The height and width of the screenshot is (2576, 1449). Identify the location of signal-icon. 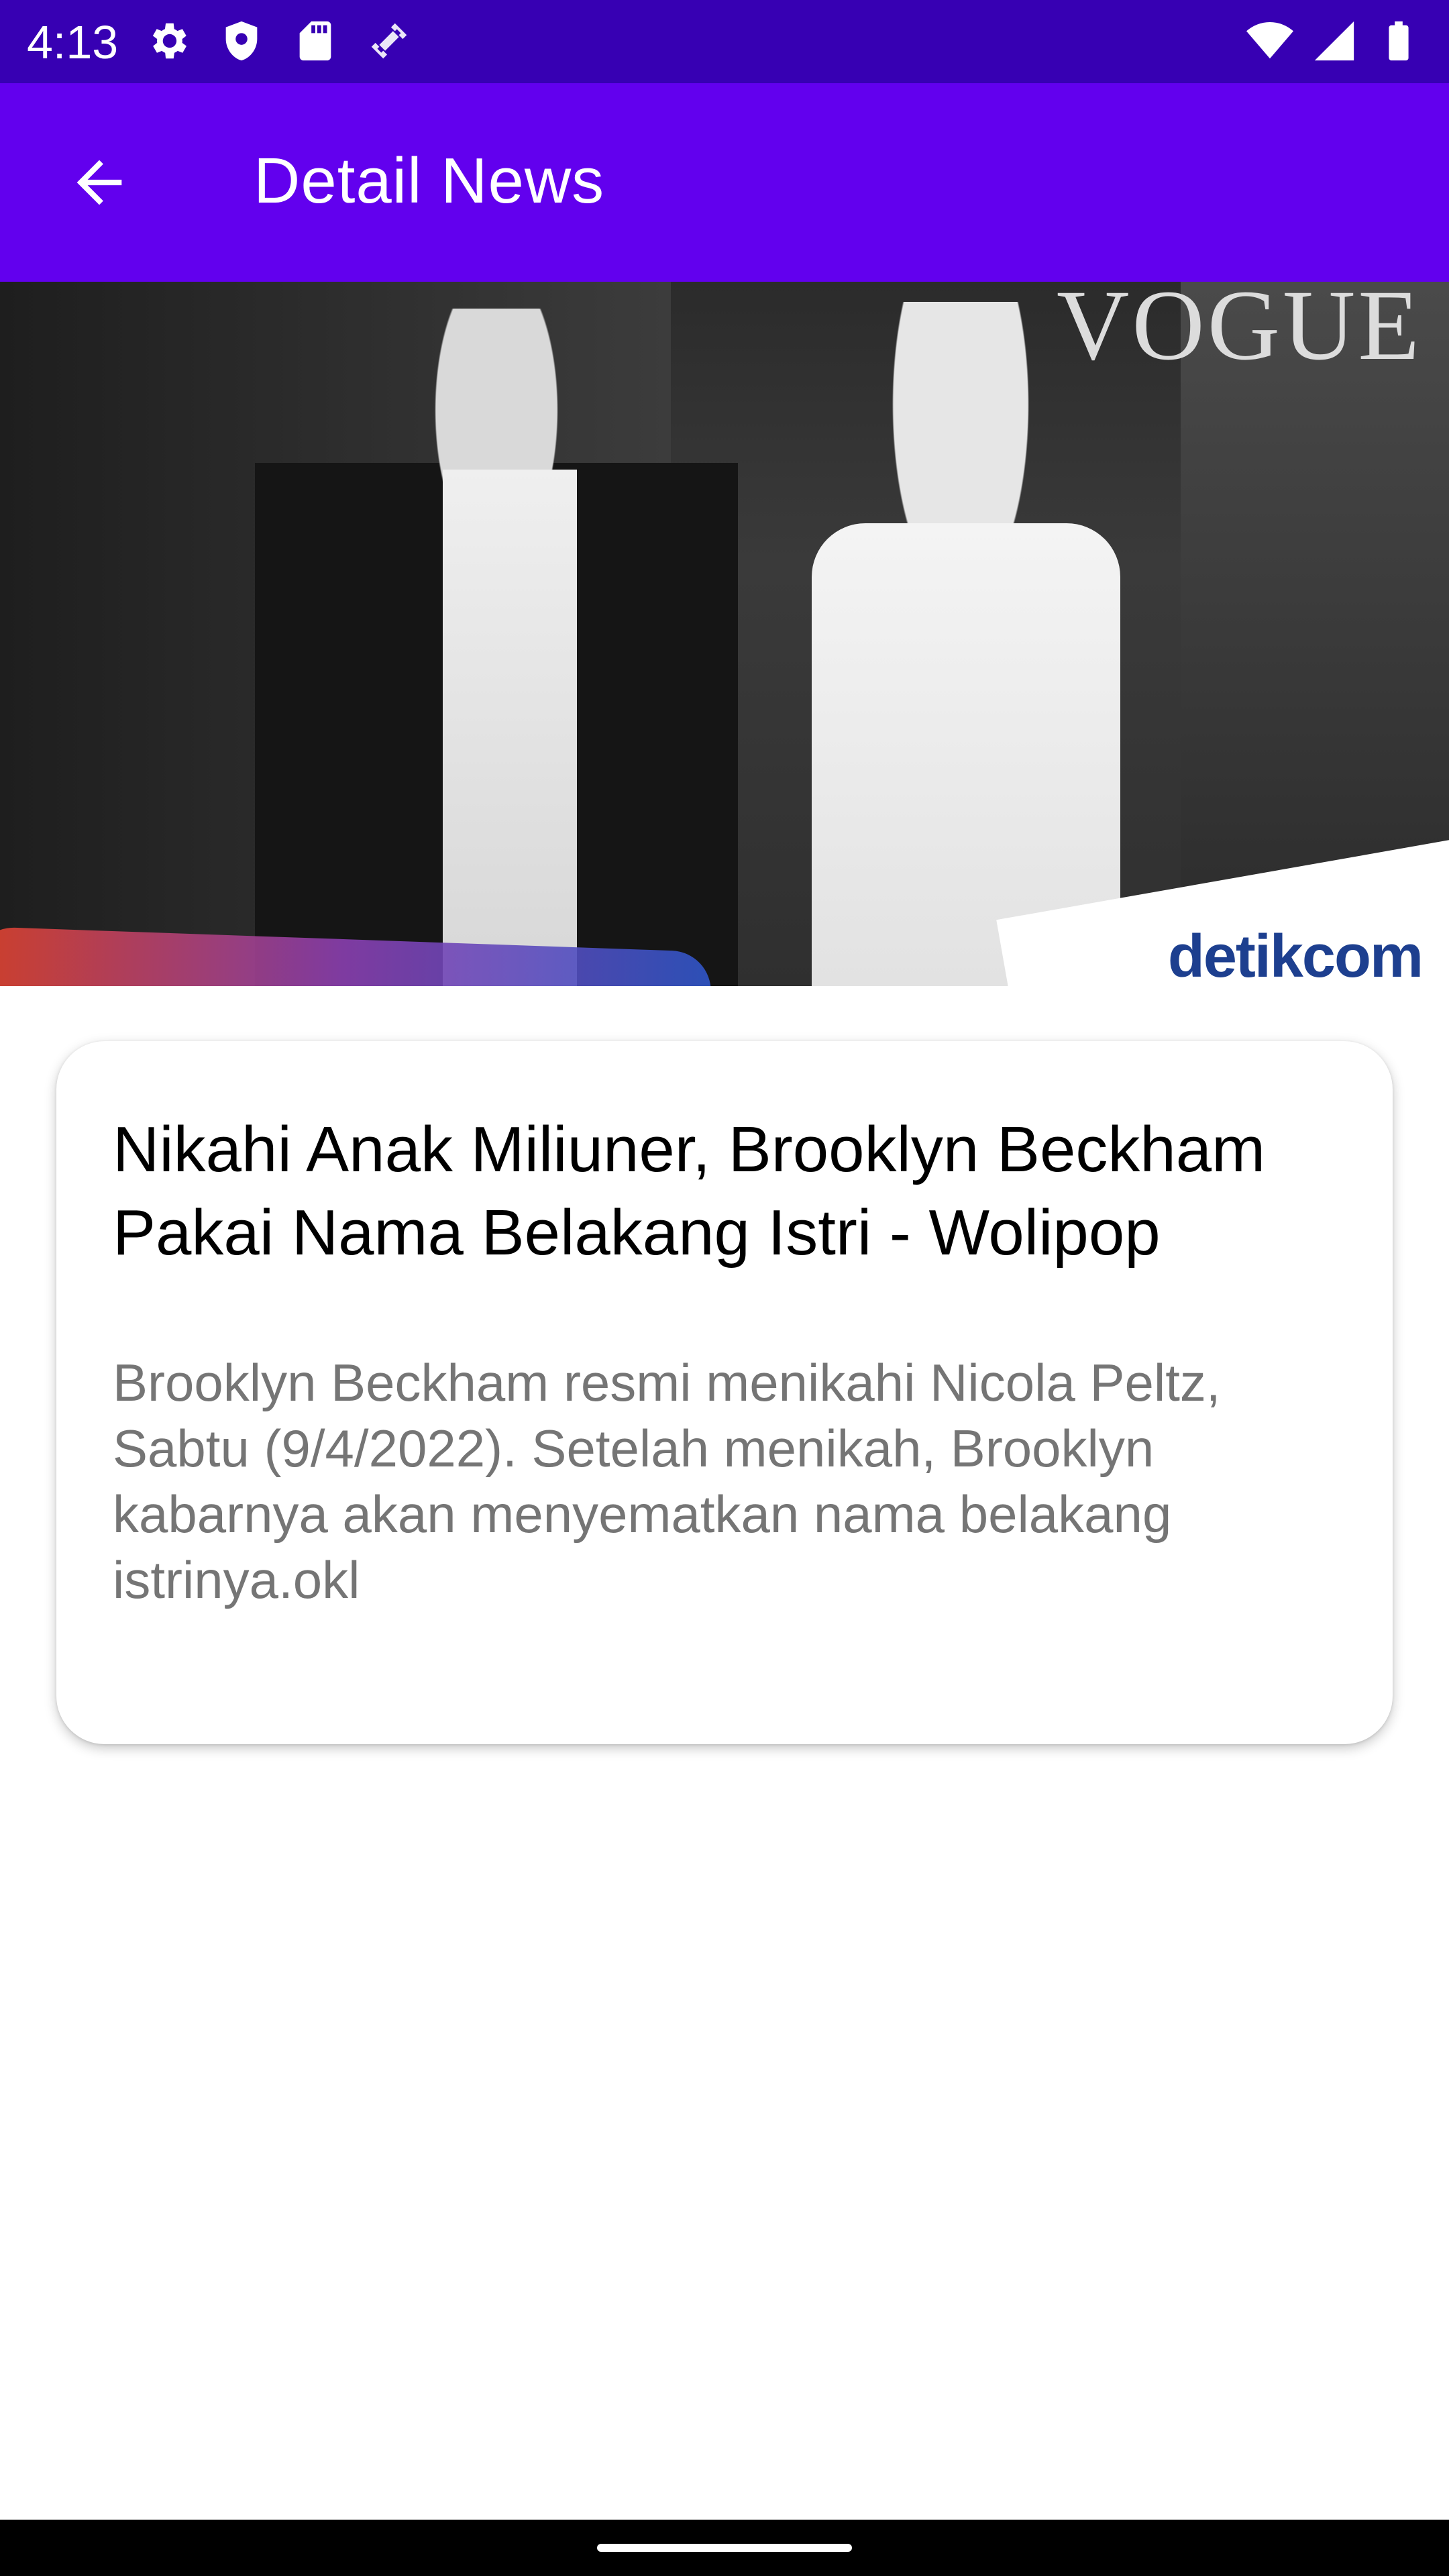
(1334, 41).